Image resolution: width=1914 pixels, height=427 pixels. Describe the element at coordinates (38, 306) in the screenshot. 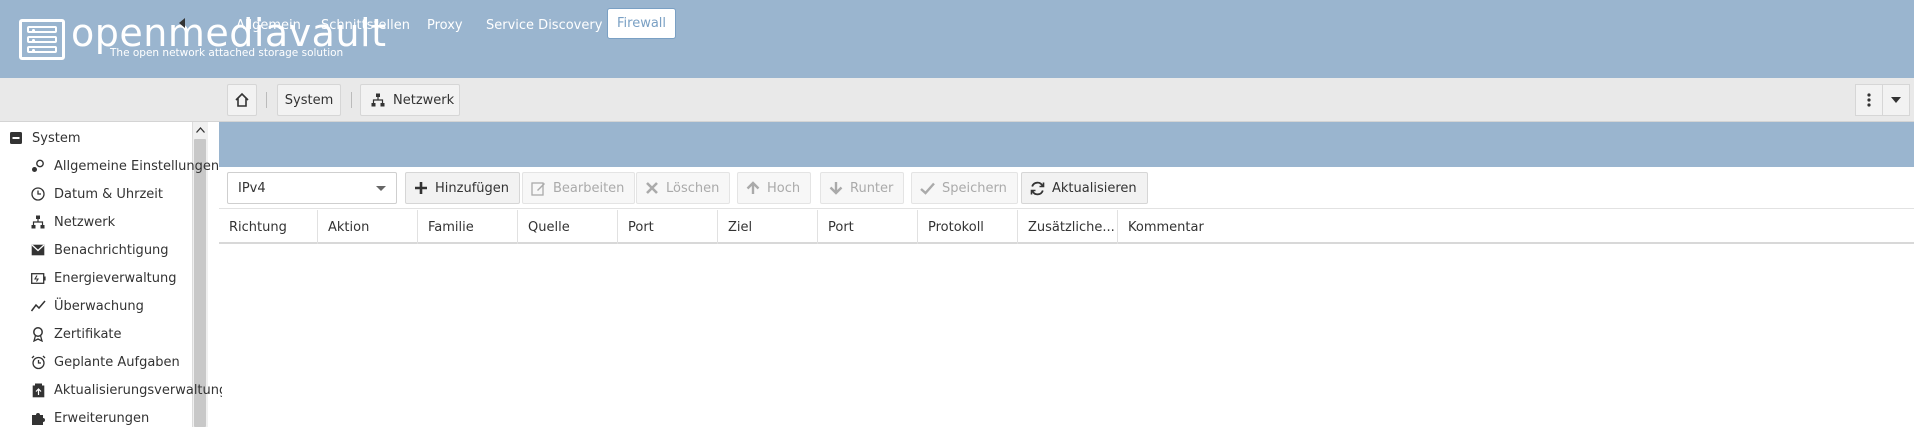

I see `chart-line-icon` at that location.